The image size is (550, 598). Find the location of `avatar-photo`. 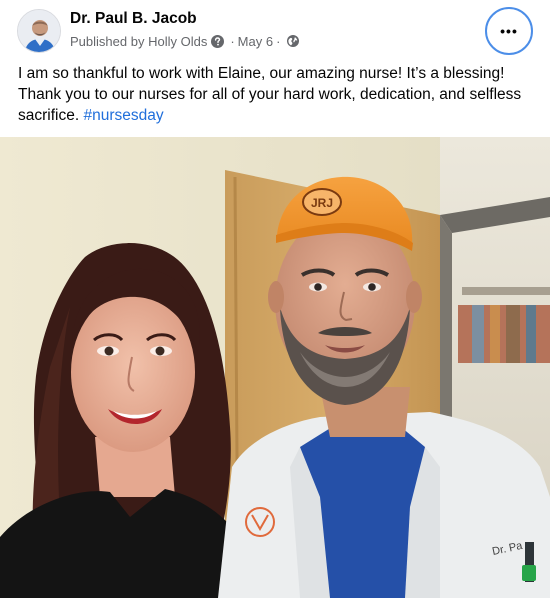

avatar-photo is located at coordinates (39, 31).